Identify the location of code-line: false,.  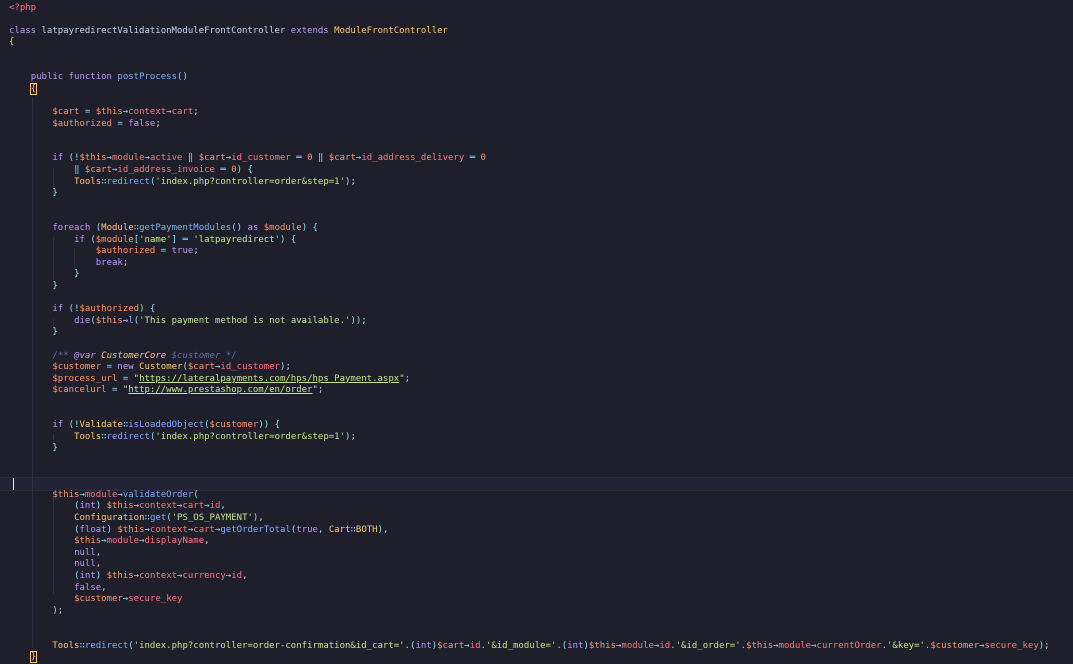
(58, 589).